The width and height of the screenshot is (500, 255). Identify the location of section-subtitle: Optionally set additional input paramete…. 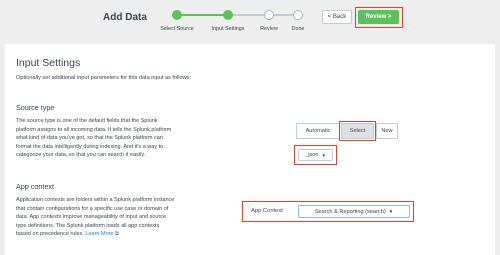
(104, 78).